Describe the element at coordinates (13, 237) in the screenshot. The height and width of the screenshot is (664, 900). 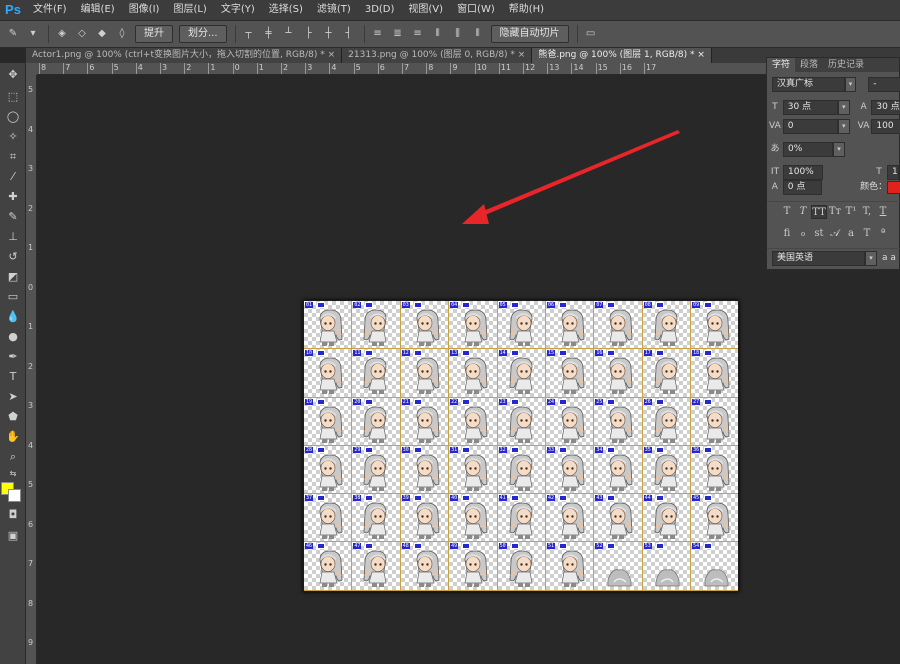
I see `clone-stamp-tool-icon: ⊥` at that location.